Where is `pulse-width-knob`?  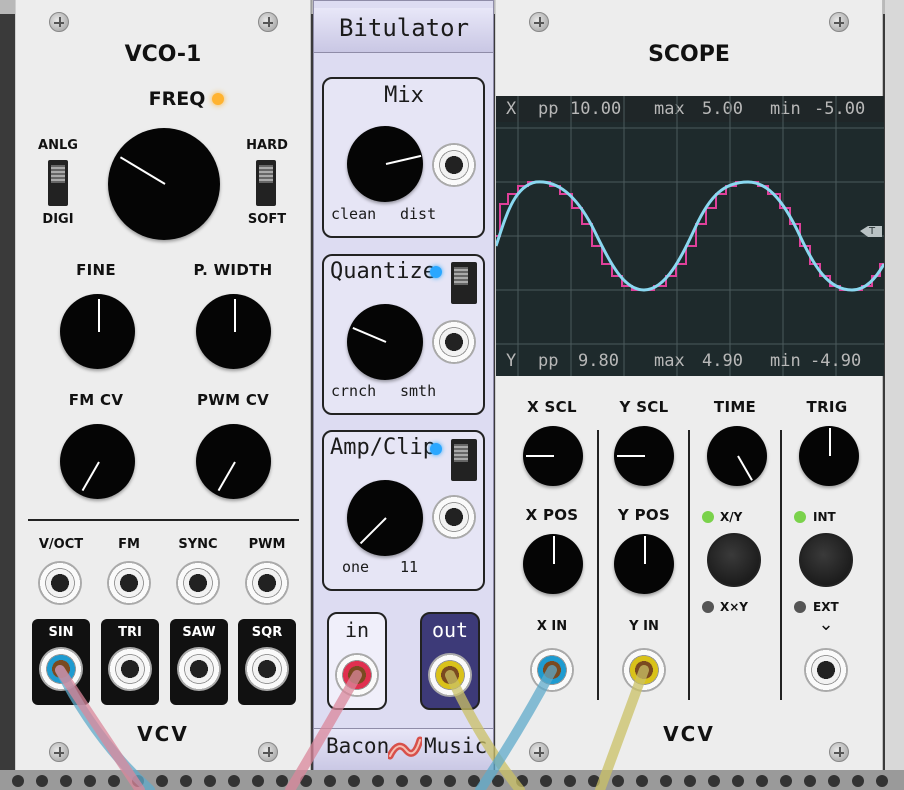
pulse-width-knob is located at coordinates (233, 331).